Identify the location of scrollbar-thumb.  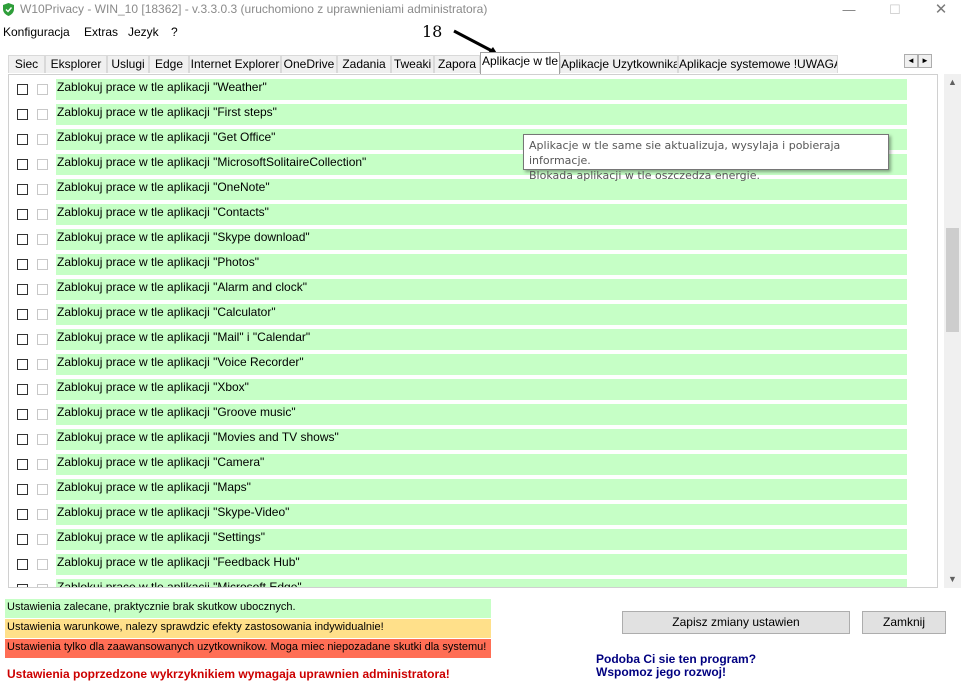
(952, 280).